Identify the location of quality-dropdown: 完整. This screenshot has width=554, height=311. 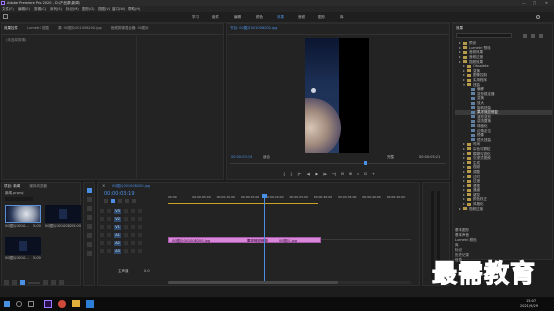
(390, 157).